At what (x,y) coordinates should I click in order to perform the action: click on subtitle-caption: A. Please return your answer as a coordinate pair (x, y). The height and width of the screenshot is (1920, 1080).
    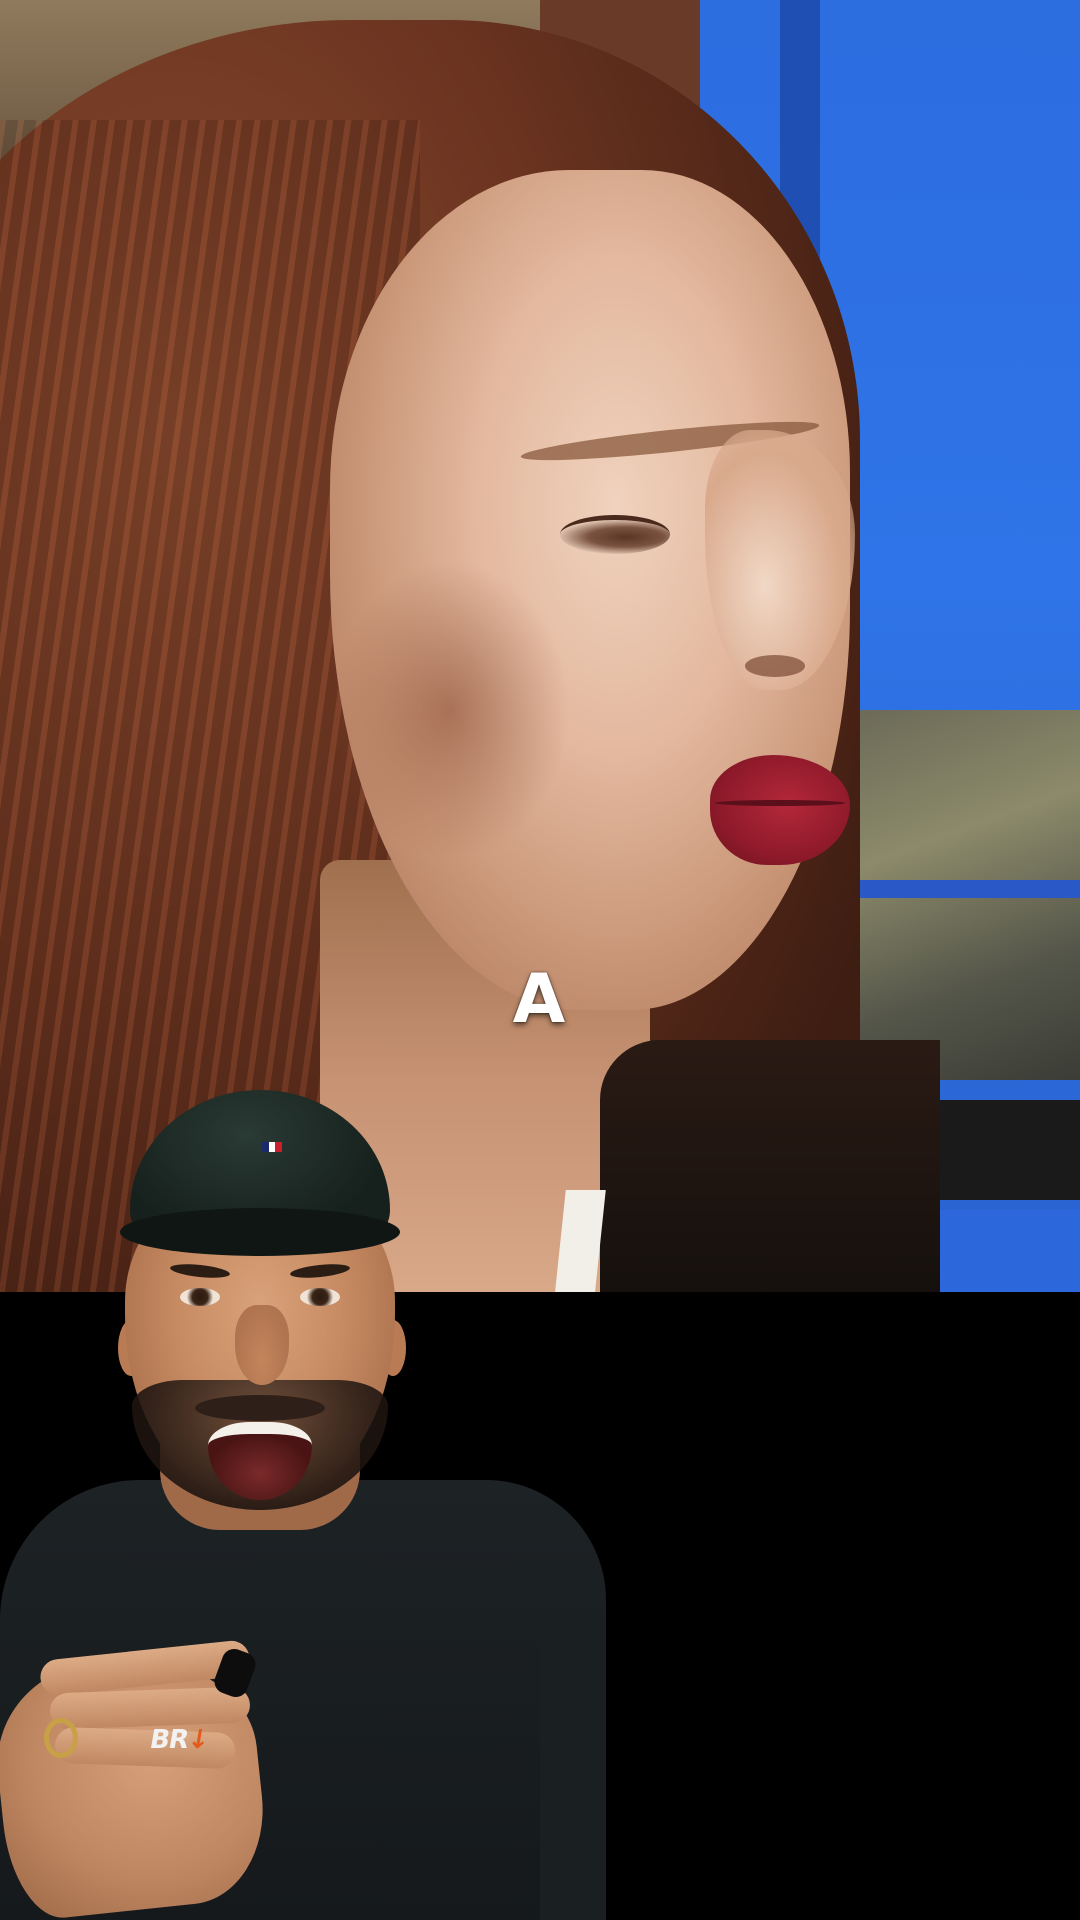
    Looking at the image, I should click on (540, 999).